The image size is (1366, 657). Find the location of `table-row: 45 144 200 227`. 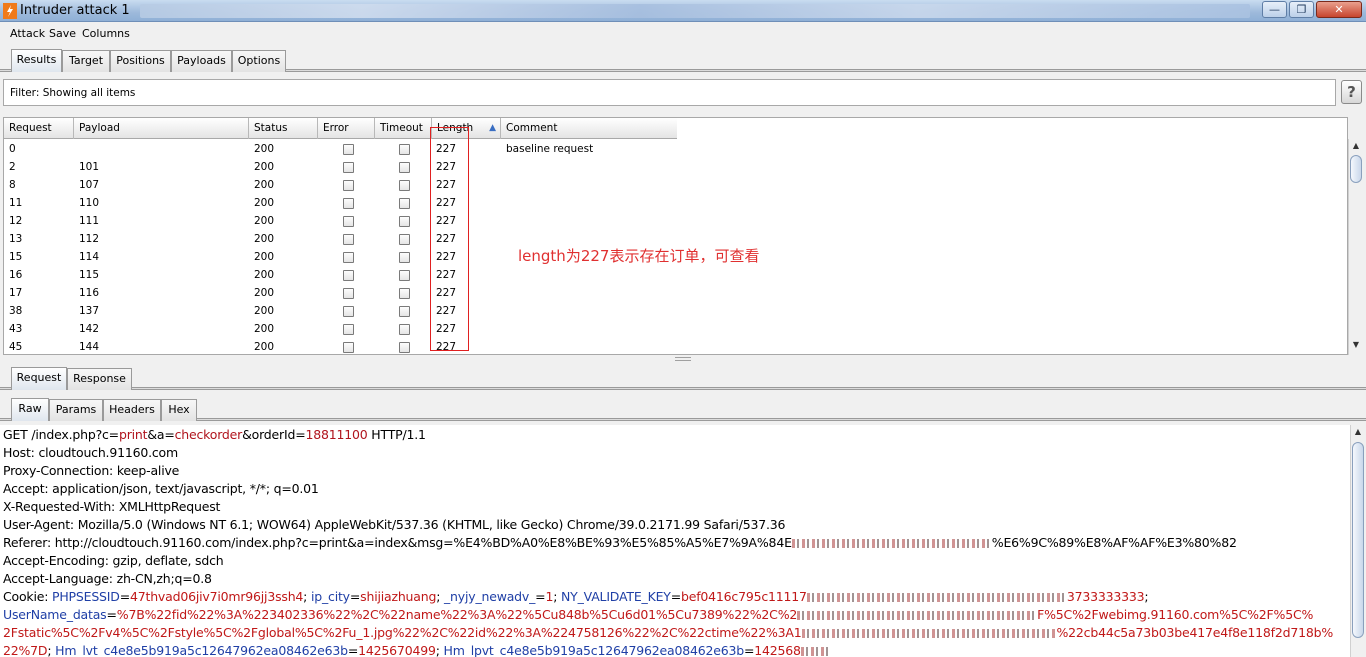

table-row: 45 144 200 227 is located at coordinates (340, 346).